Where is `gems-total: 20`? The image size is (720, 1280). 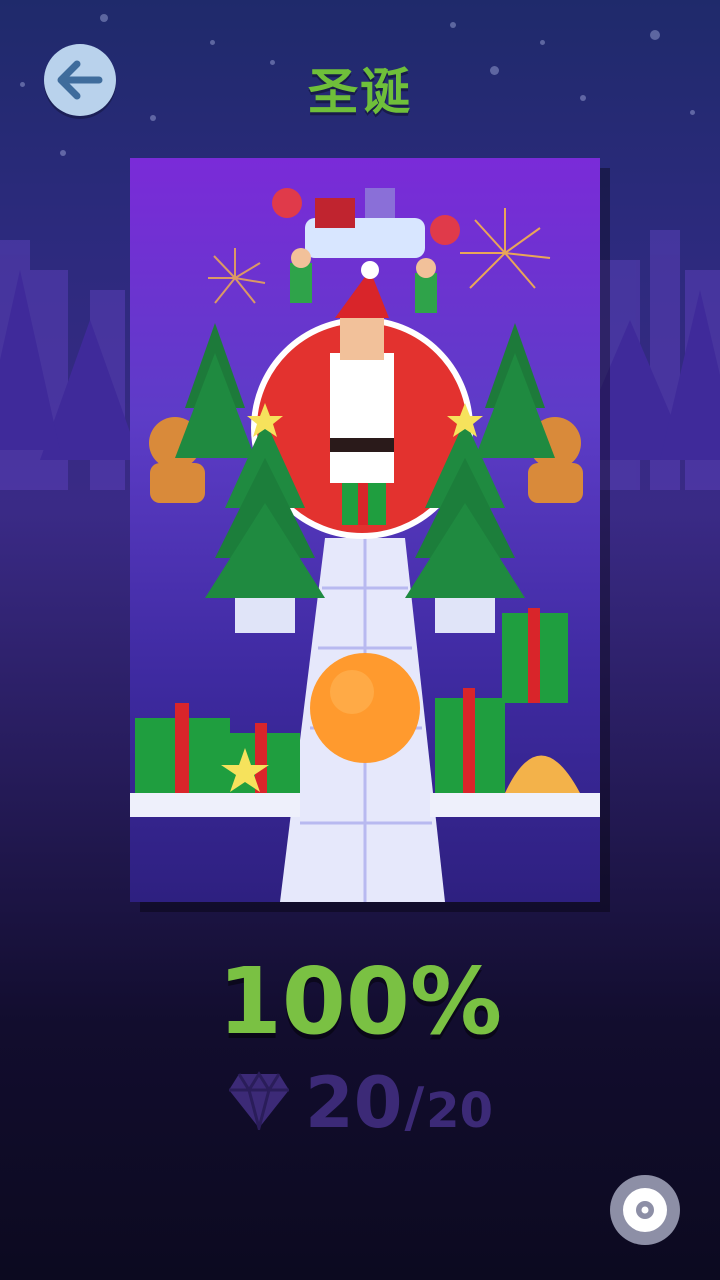
gems-total: 20 is located at coordinates (459, 1111).